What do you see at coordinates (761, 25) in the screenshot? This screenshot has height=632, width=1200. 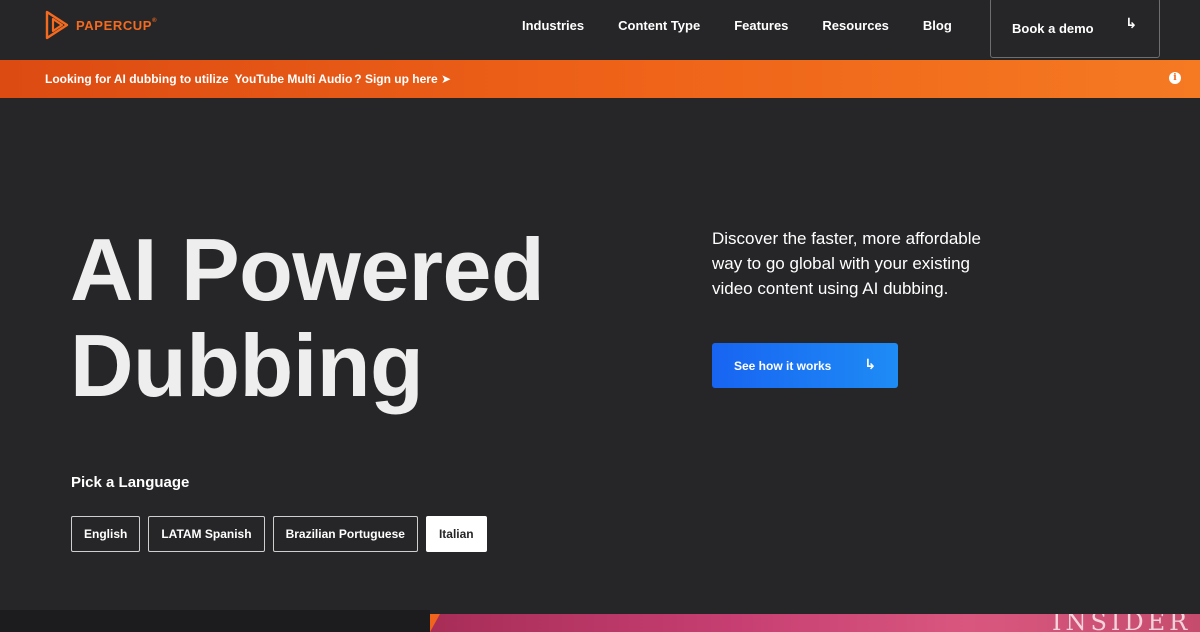 I see `nav-item-features: Features` at bounding box center [761, 25].